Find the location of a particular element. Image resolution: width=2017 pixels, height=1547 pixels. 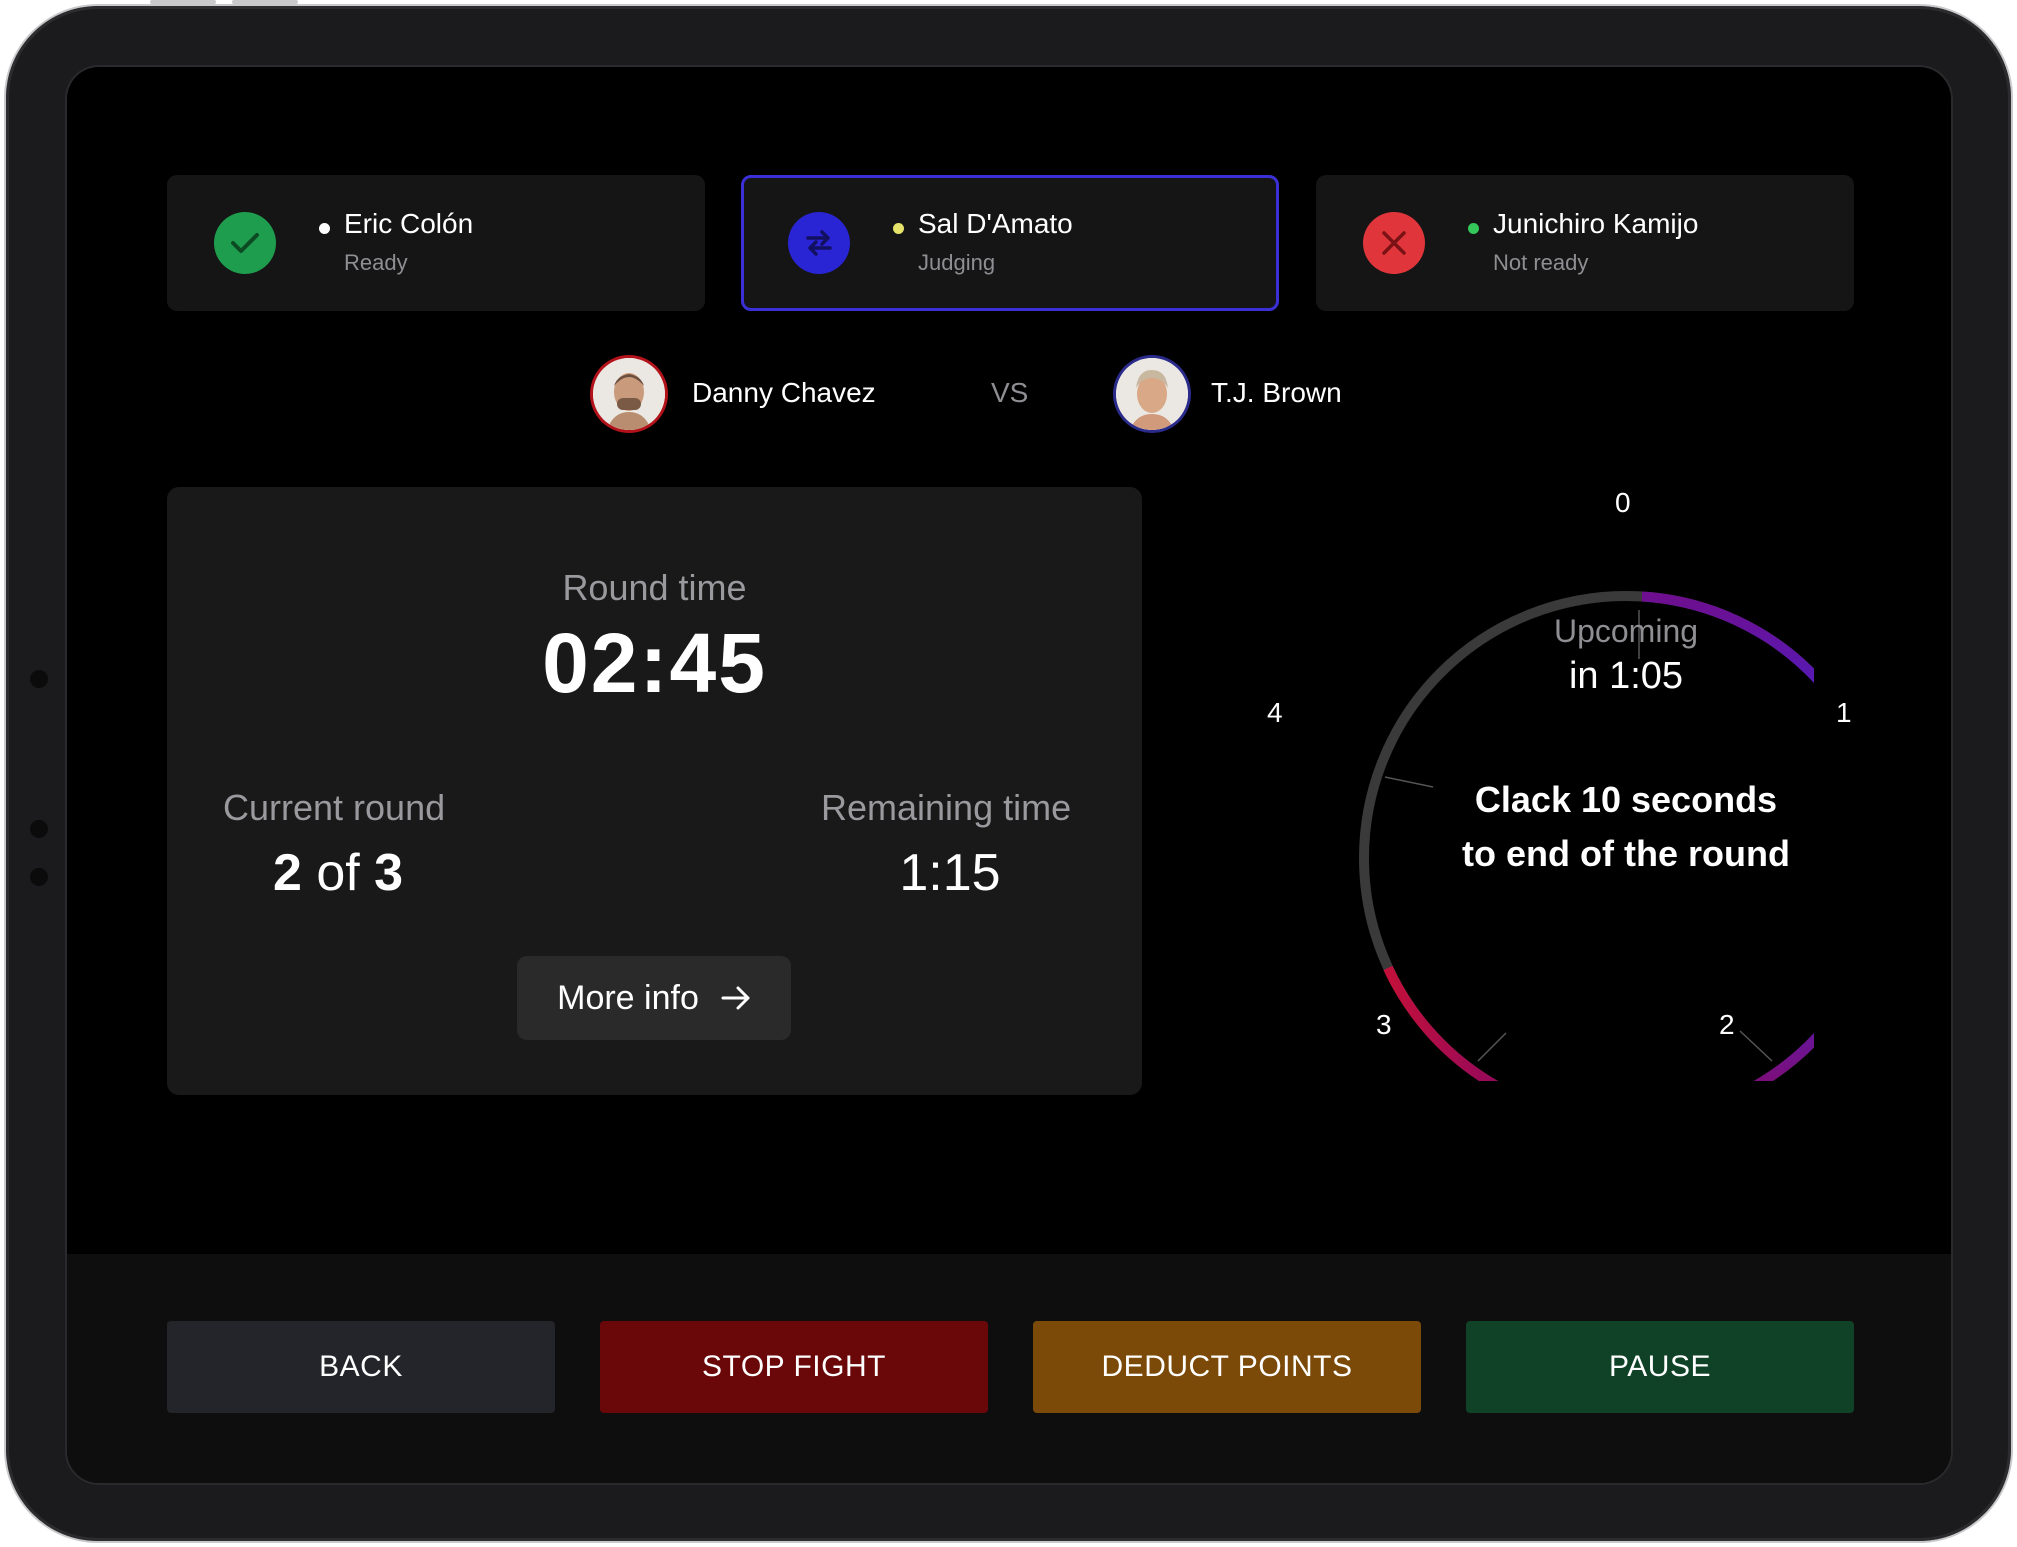

judge-card-3: Junichiro Kamijo Not ready is located at coordinates (1585, 243).